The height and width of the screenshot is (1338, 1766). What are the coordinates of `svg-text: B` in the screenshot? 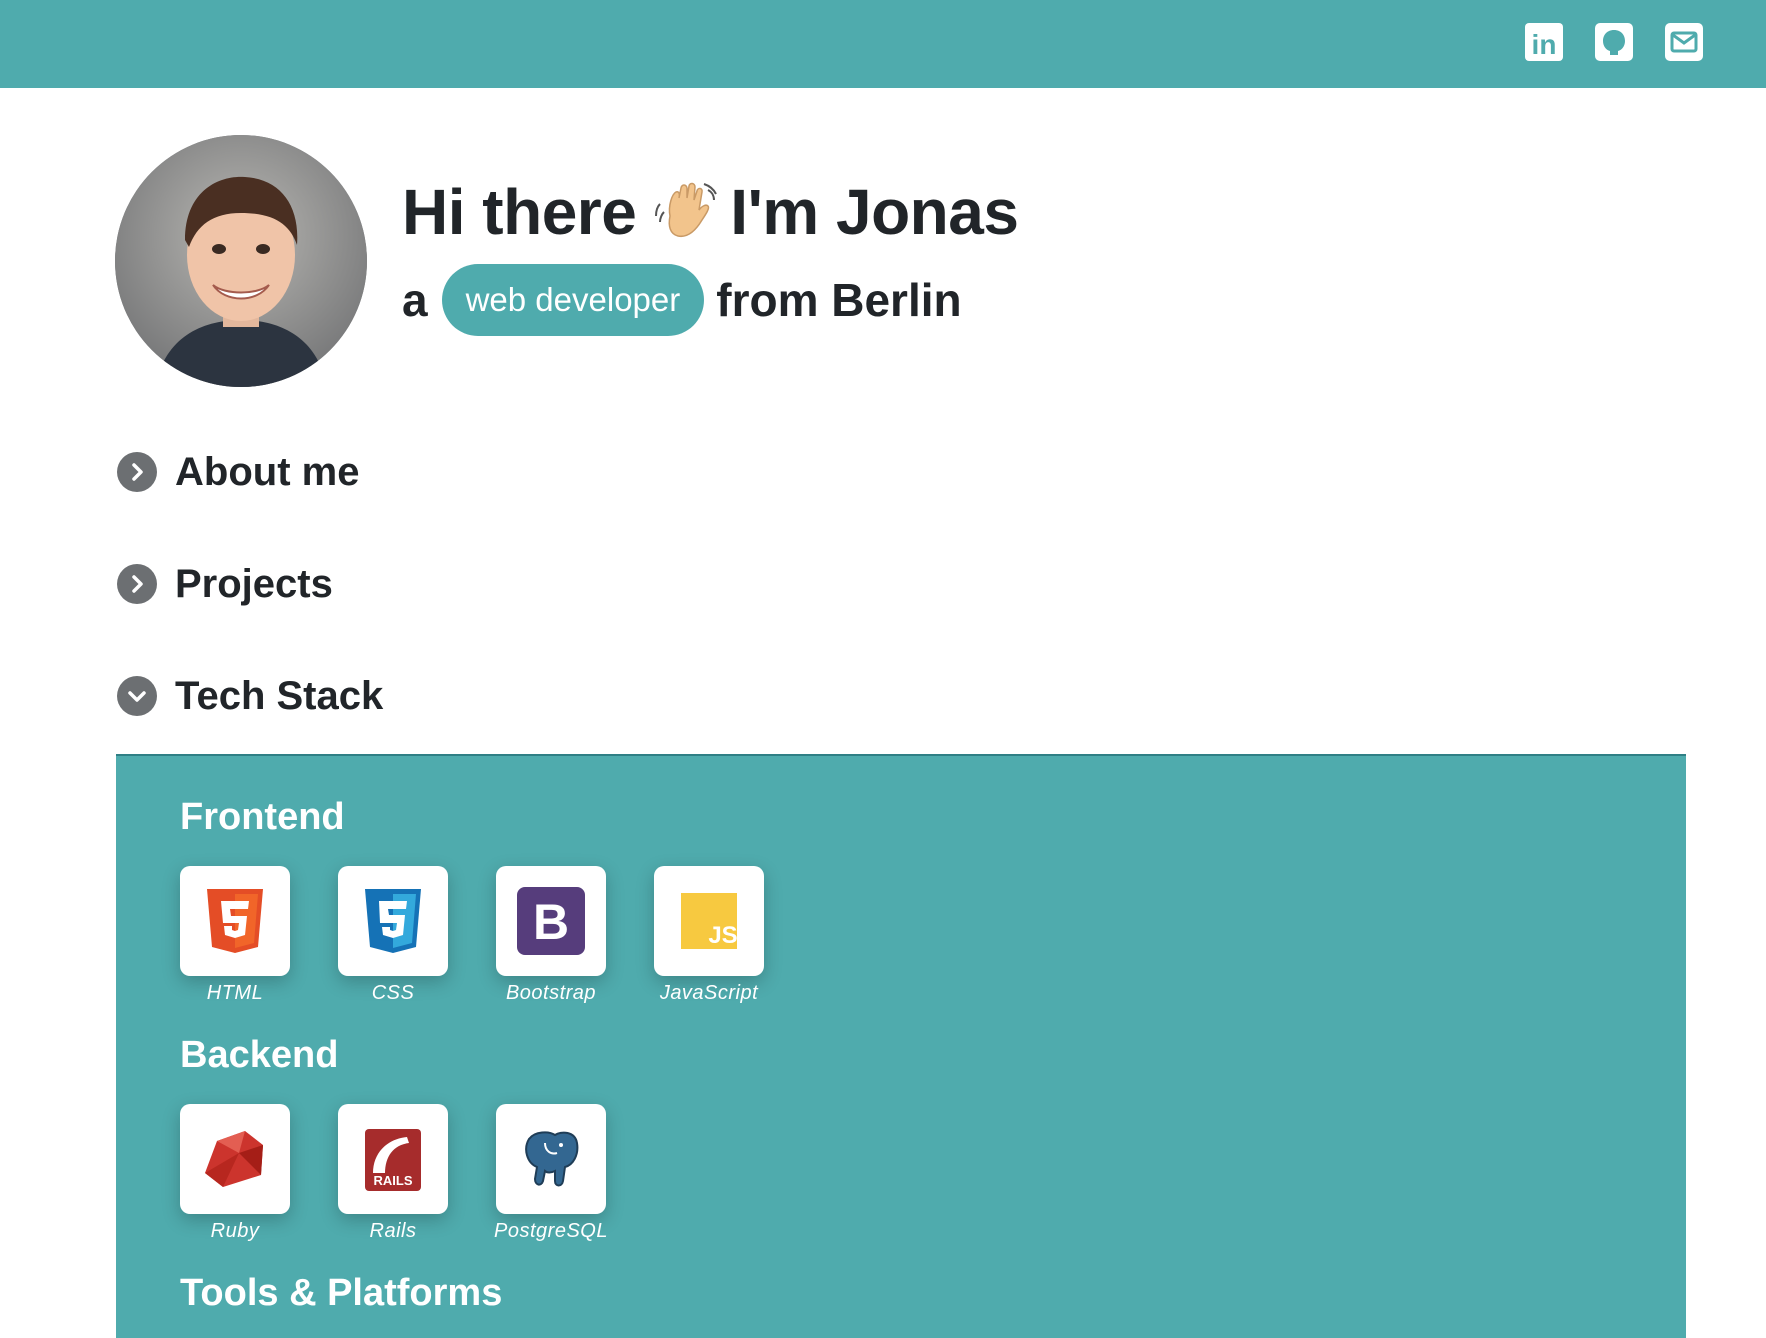 It's located at (551, 922).